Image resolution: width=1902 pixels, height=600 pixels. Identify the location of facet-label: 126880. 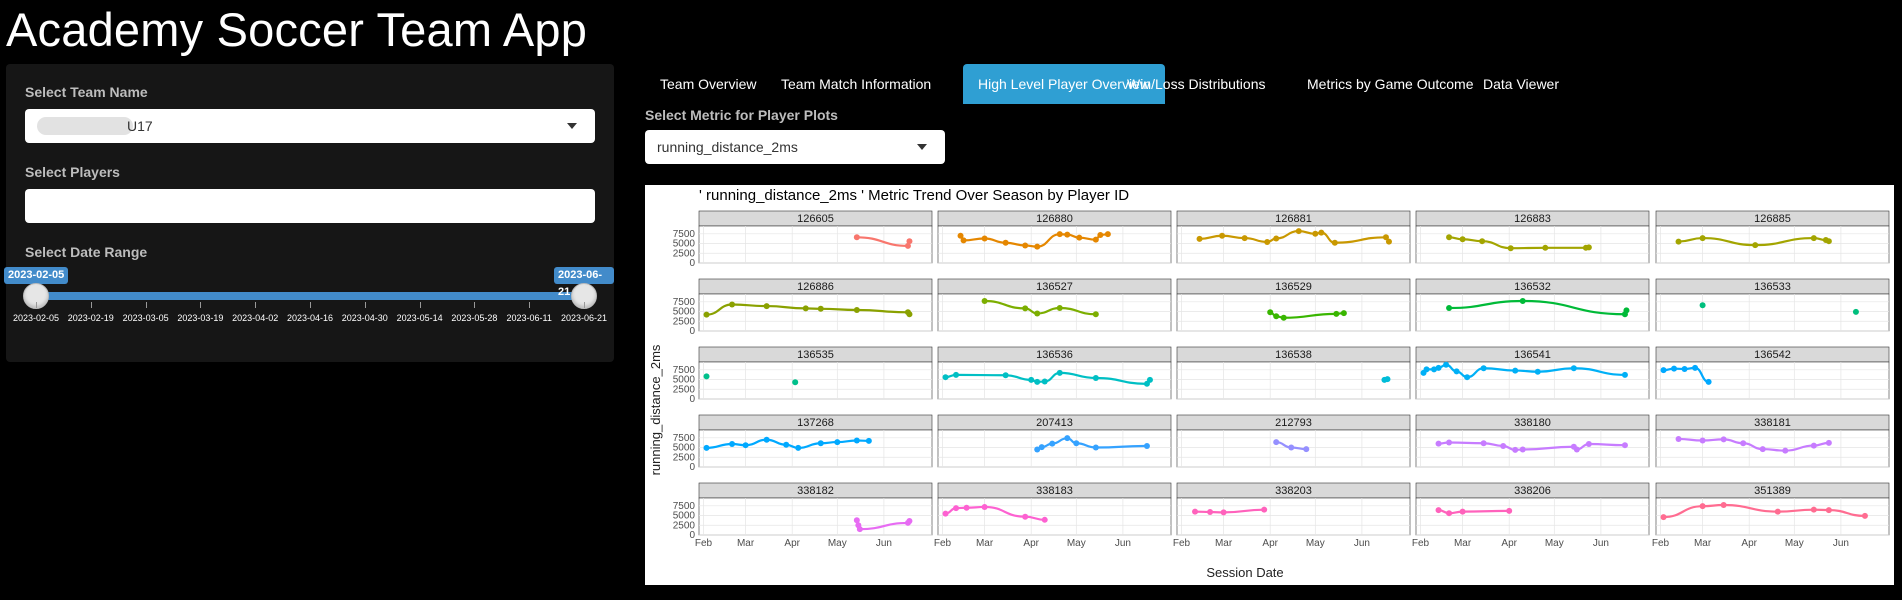
(1054, 219).